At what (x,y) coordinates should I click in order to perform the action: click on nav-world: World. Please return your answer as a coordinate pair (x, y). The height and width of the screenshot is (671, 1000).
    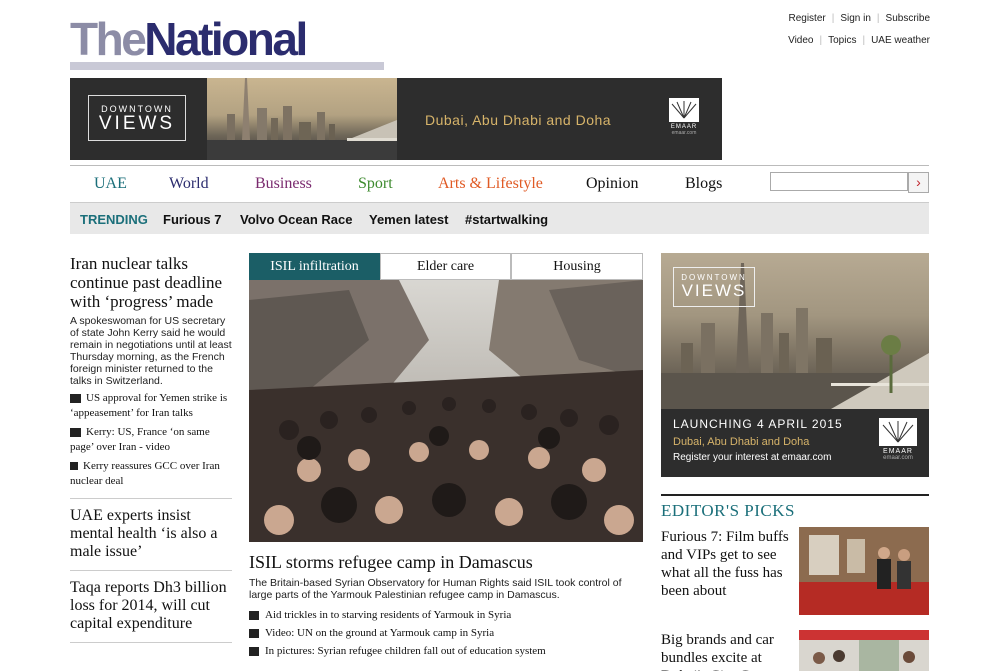
    Looking at the image, I should click on (189, 184).